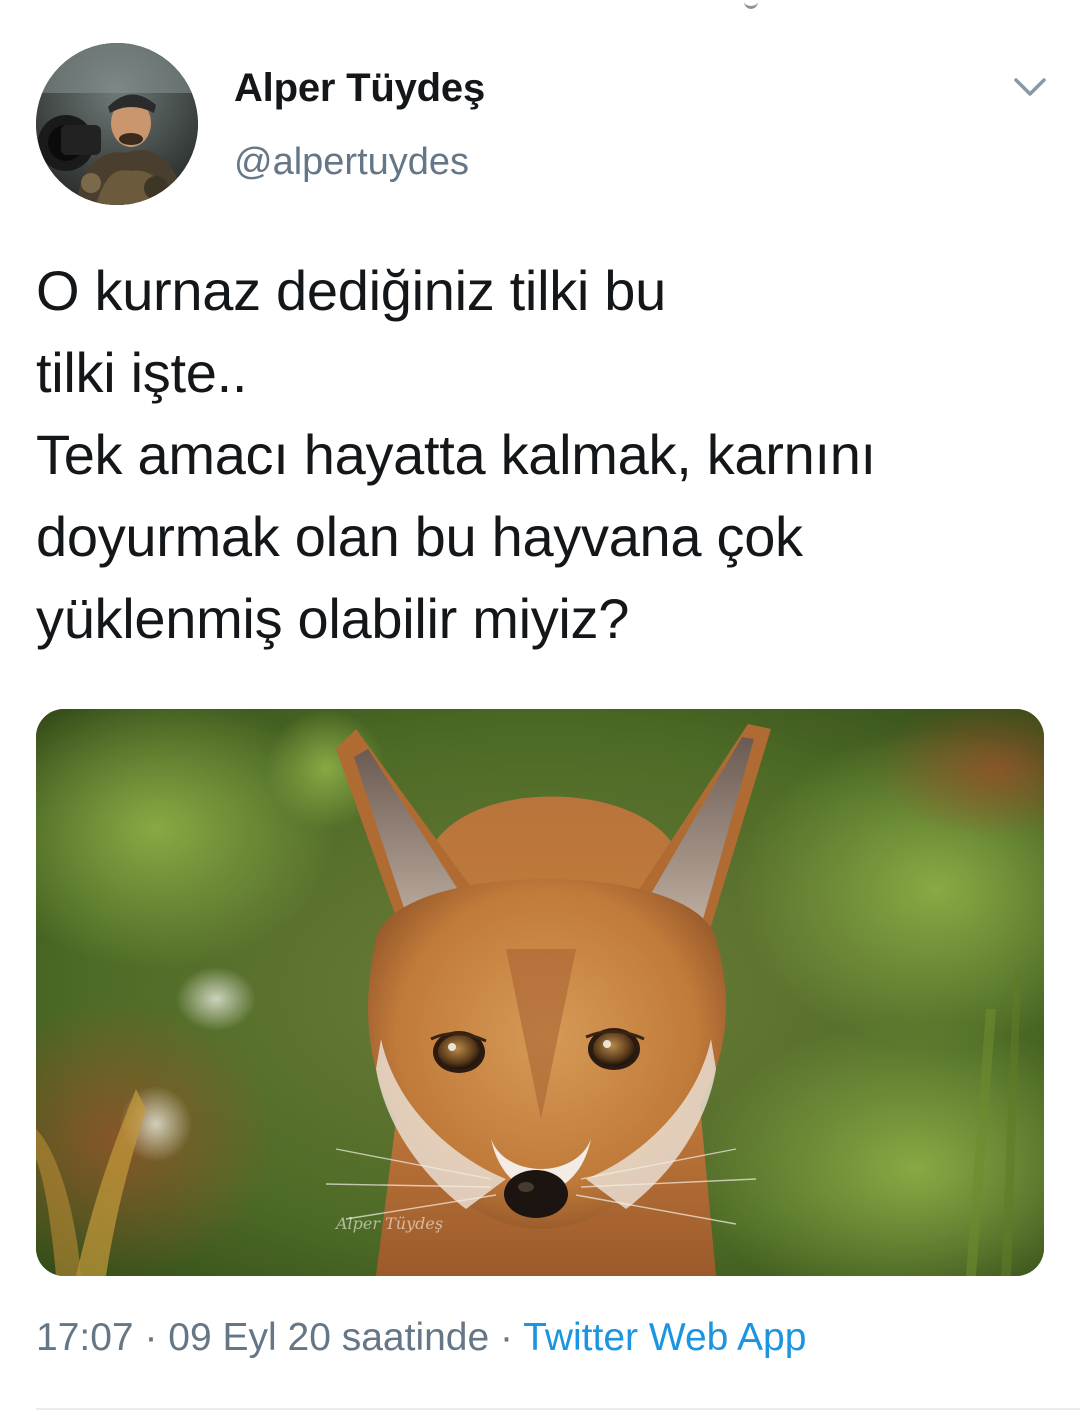 This screenshot has width=1080, height=1418. What do you see at coordinates (390, 1223) in the screenshot?
I see `photo-watermark: Alper Tüydeş` at bounding box center [390, 1223].